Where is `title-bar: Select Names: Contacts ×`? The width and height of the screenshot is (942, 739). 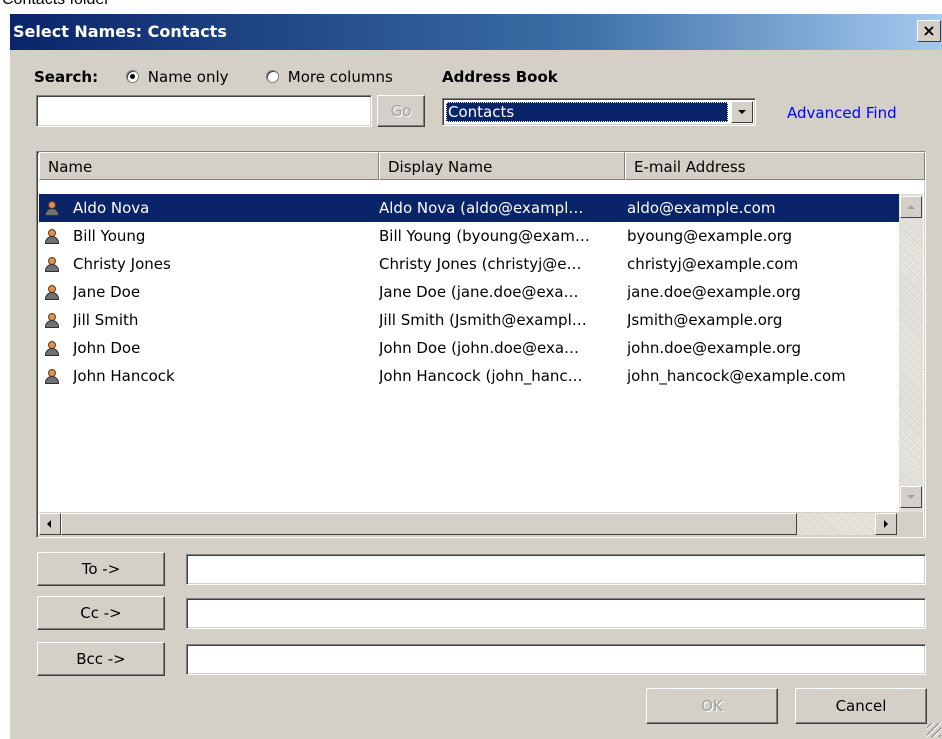 title-bar: Select Names: Contacts × is located at coordinates (476, 32).